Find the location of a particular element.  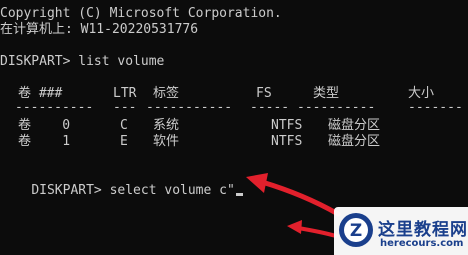

watermark-title: 这里教程网 is located at coordinates (423, 230).